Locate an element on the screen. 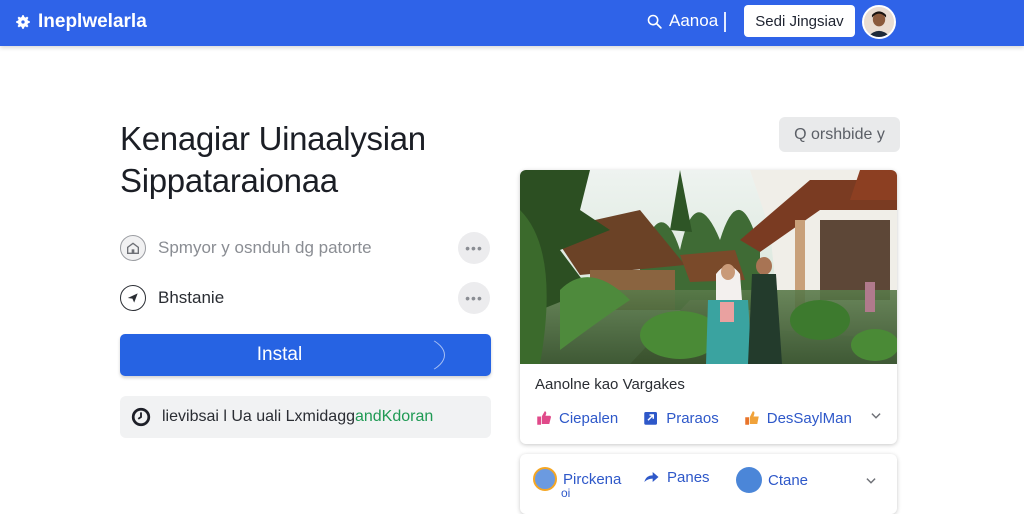 This screenshot has width=1024, height=514. user-avatar is located at coordinates (879, 22).